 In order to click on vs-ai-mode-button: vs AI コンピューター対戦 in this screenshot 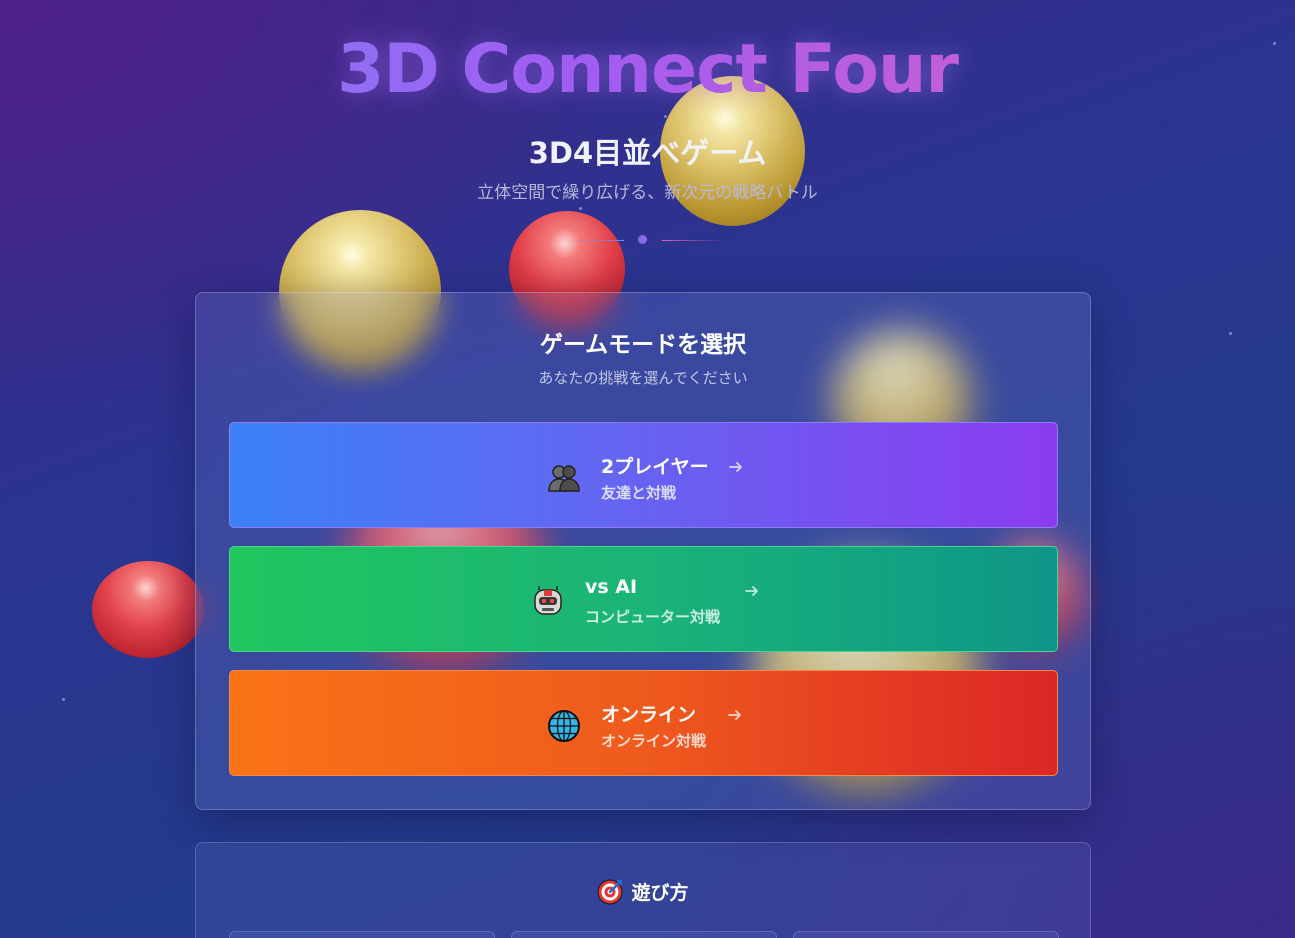, I will do `click(643, 599)`.